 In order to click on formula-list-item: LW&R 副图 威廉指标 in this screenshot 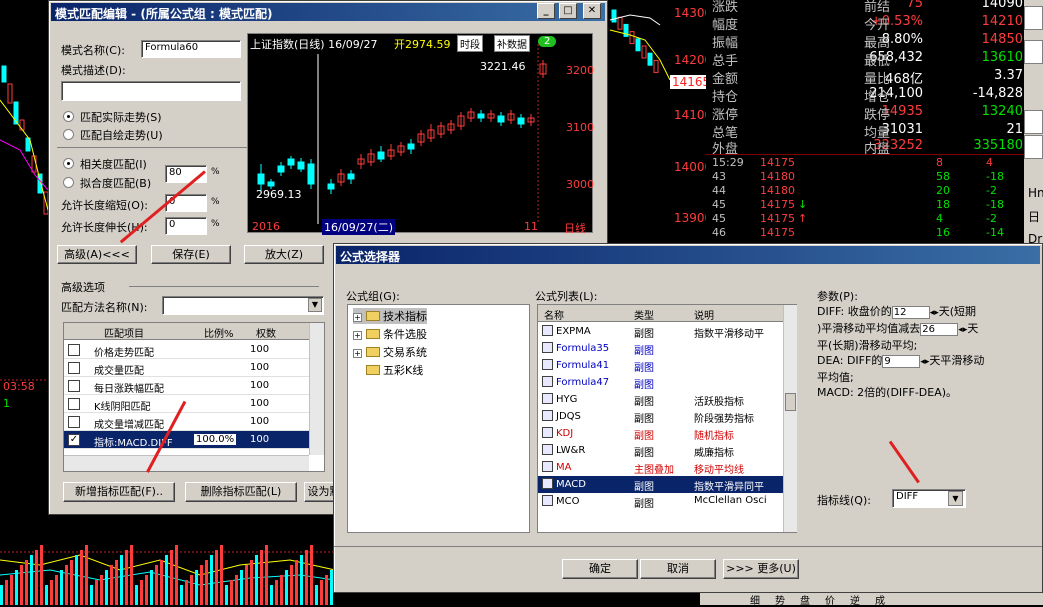, I will do `click(660, 450)`.